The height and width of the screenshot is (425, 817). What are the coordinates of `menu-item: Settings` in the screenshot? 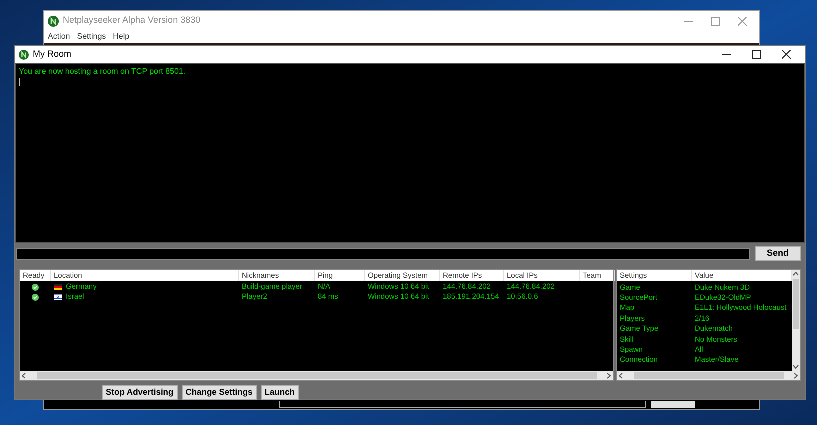 It's located at (91, 36).